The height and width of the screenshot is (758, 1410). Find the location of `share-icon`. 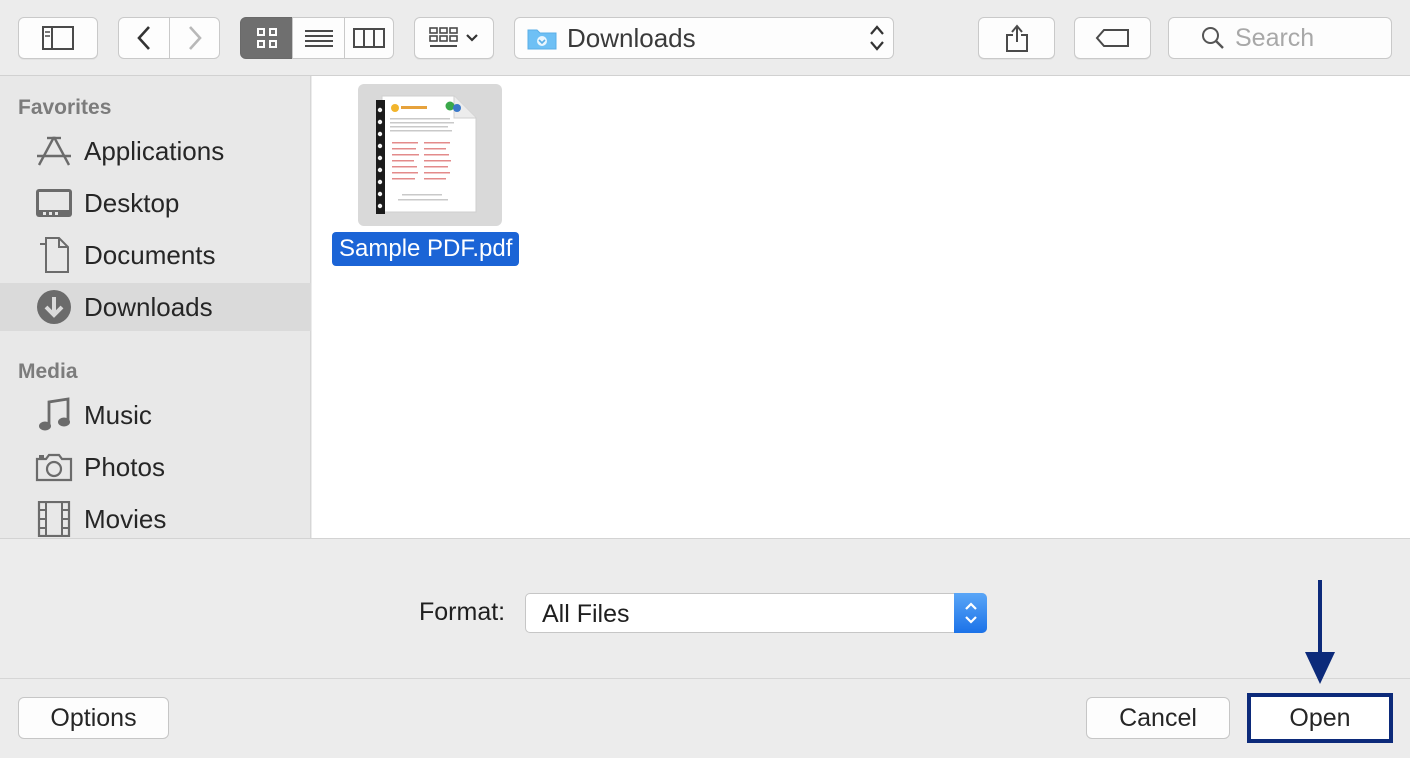

share-icon is located at coordinates (1016, 38).